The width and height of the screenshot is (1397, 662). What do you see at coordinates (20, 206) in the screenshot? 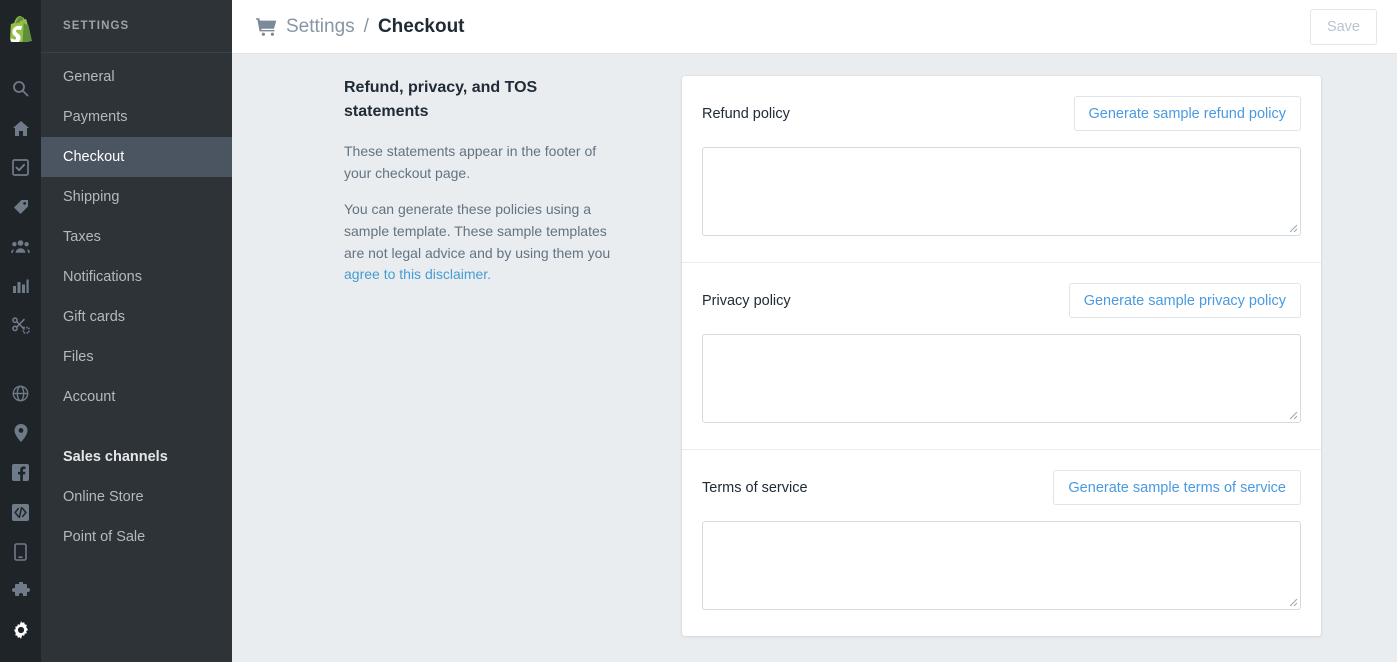
I see `products-tag-icon` at bounding box center [20, 206].